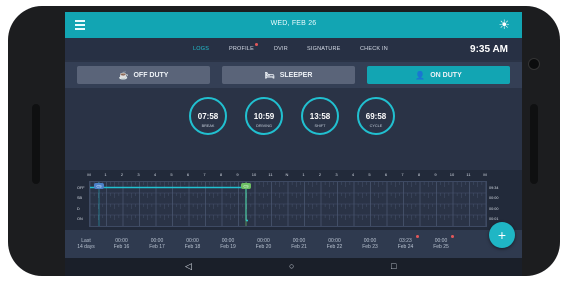 This screenshot has width=570, height=281. Describe the element at coordinates (281, 49) in the screenshot. I see `tab-dvir: DVIR` at that location.